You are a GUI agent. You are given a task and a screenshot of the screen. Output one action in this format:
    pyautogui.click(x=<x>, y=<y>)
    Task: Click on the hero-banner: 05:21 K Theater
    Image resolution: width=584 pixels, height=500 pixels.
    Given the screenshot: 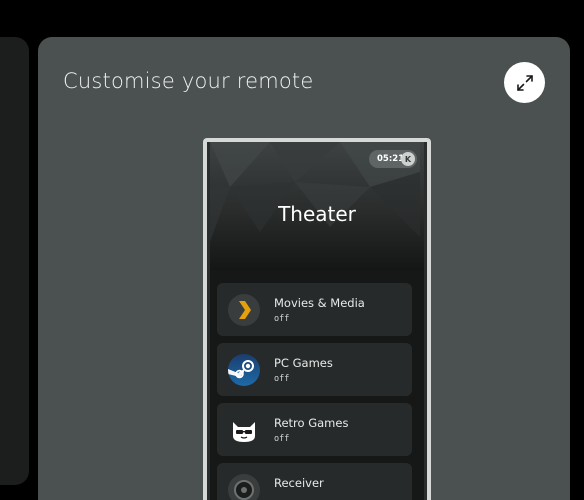 What is the action you would take?
    pyautogui.click(x=317, y=206)
    